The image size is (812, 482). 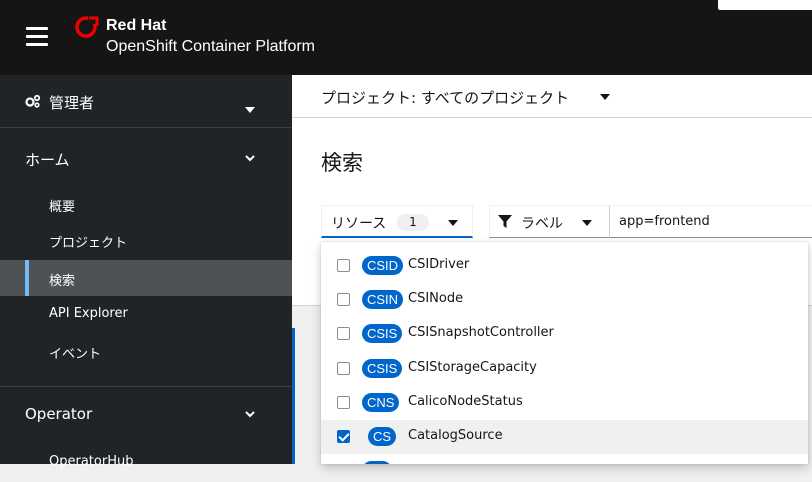 What do you see at coordinates (136, 25) in the screenshot?
I see `brand-name: Red Hat` at bounding box center [136, 25].